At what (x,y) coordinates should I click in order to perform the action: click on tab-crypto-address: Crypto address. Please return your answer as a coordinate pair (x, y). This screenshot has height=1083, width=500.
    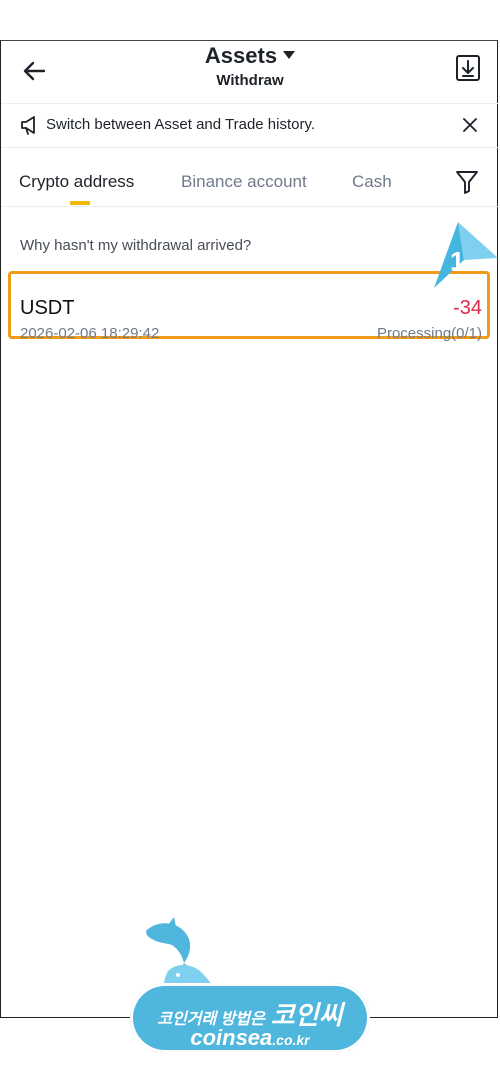
    Looking at the image, I should click on (76, 182).